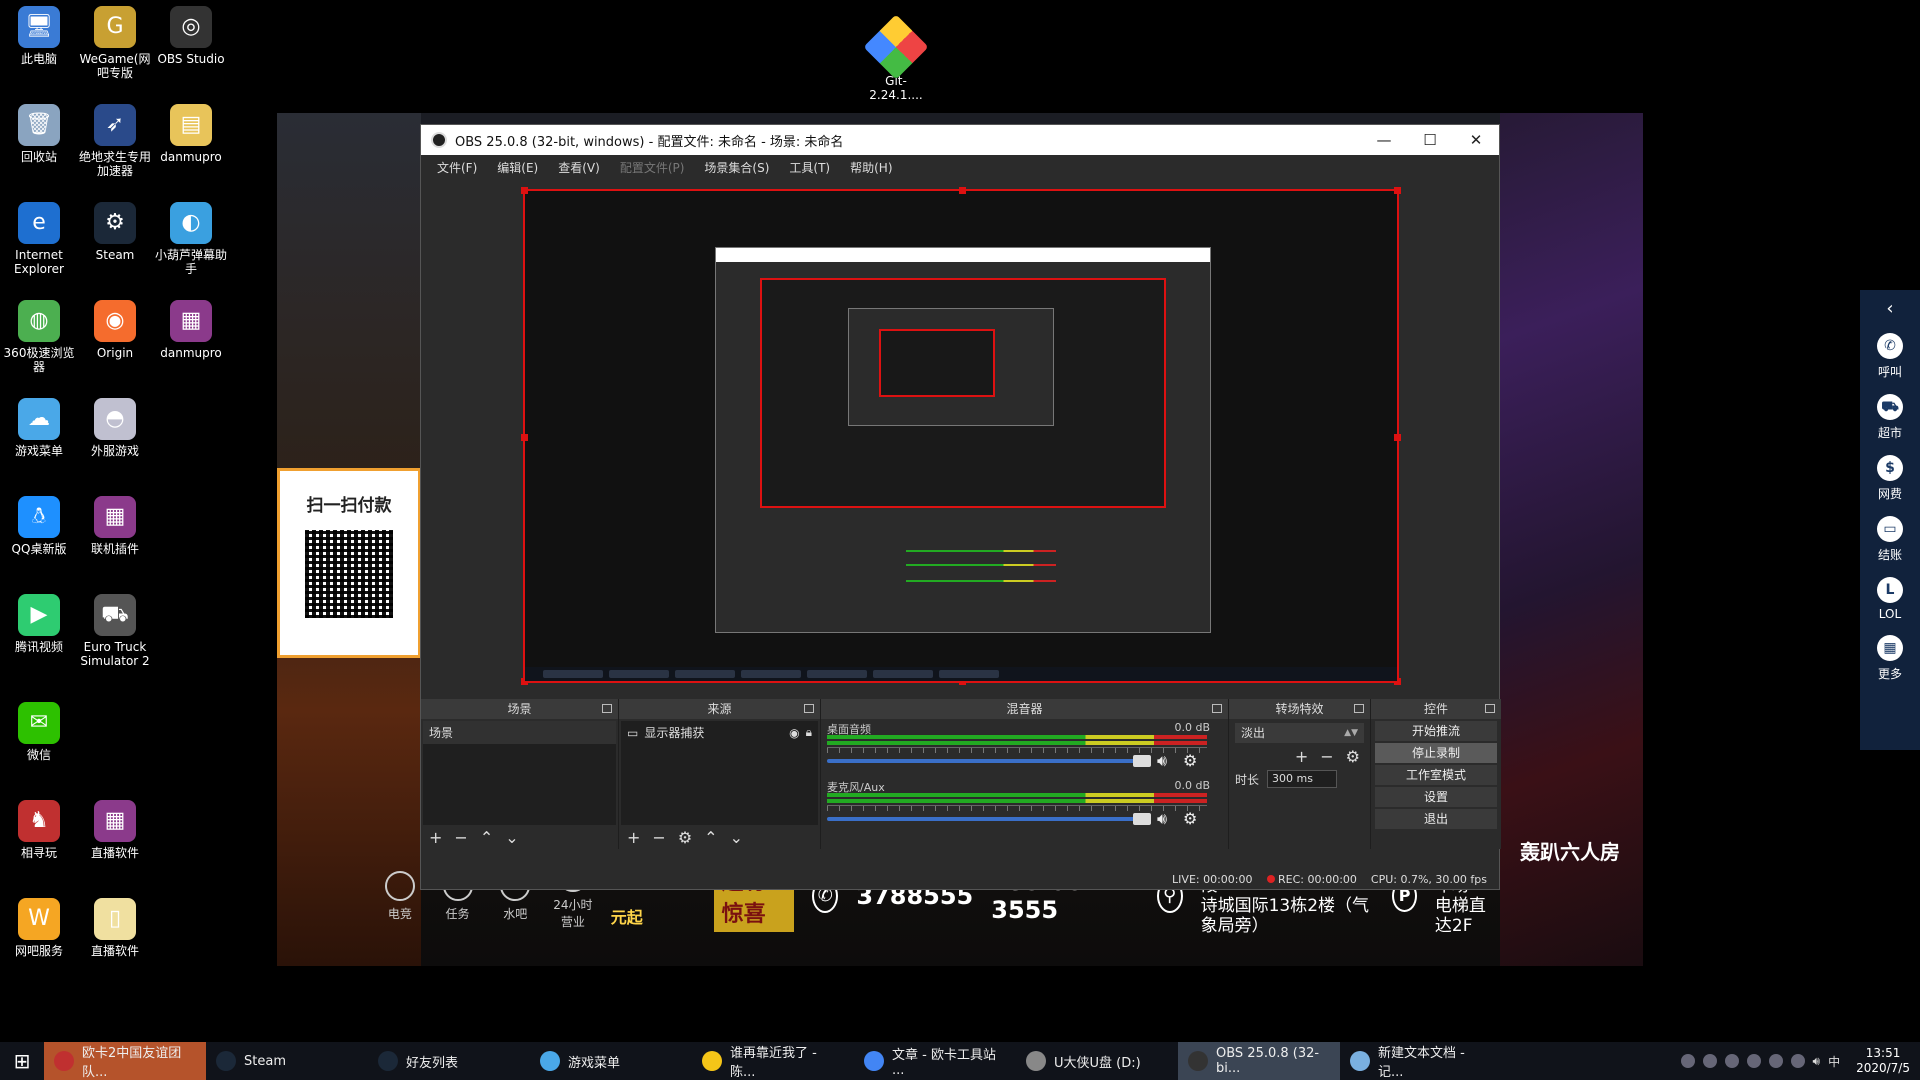 The image size is (1920, 1080). Describe the element at coordinates (287, 1061) in the screenshot. I see `taskbar-item: Steam` at that location.